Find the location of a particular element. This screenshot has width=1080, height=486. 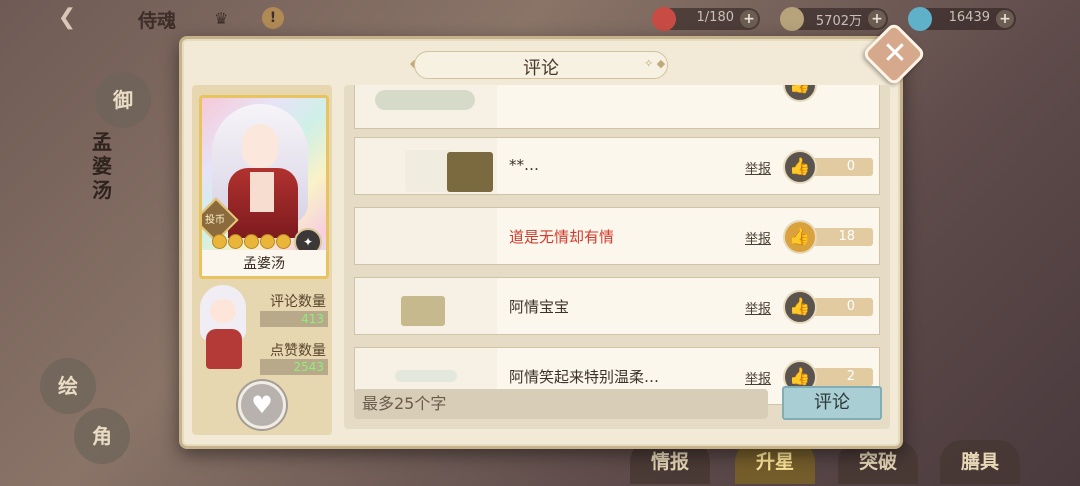

coins-value: 5702万 is located at coordinates (838, 21).